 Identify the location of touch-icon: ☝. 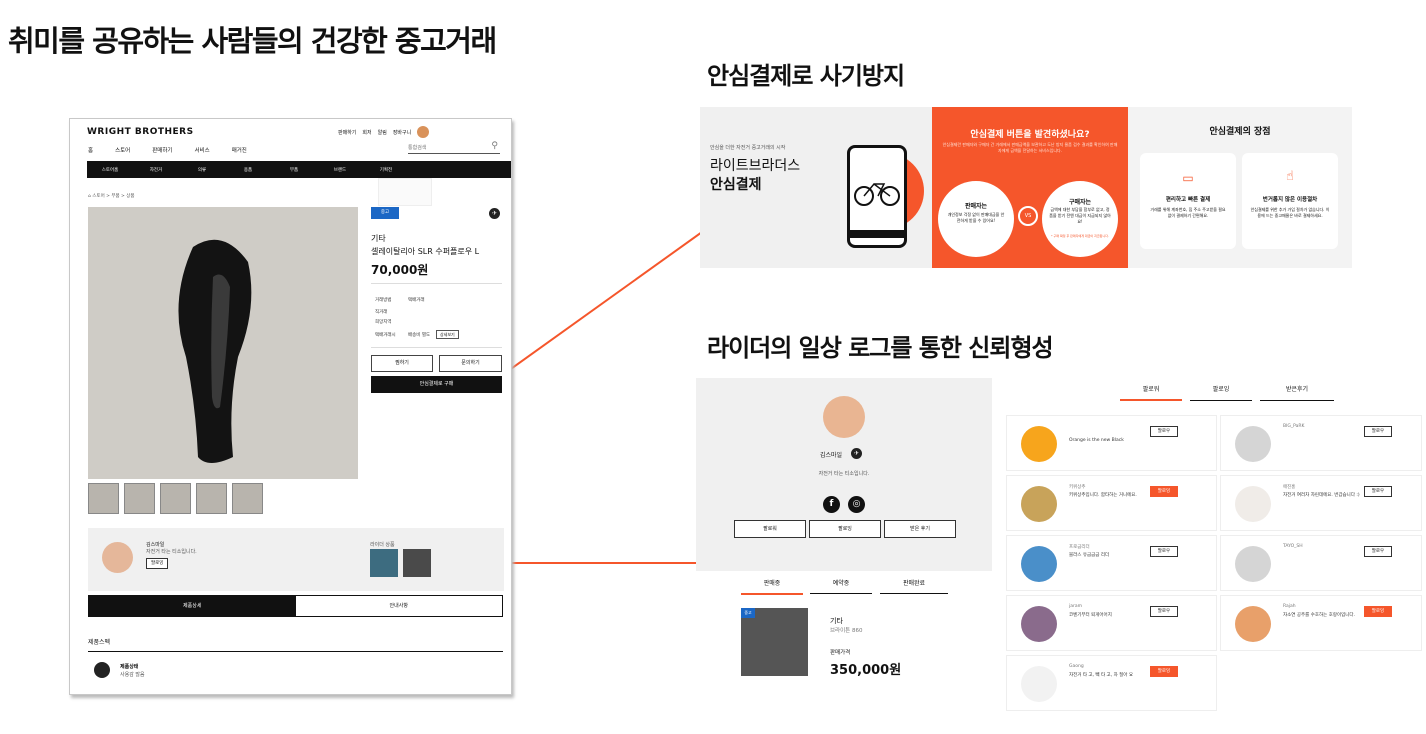
(1290, 176).